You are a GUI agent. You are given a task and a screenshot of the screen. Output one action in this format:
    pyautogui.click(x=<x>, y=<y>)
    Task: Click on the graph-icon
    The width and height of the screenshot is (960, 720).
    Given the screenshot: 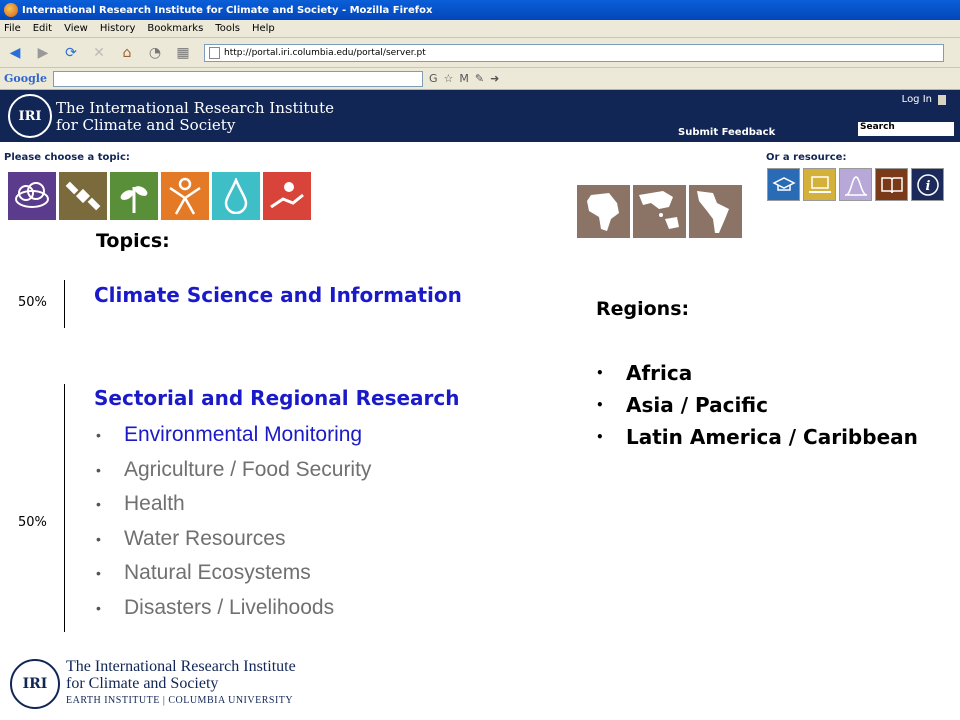 What is the action you would take?
    pyautogui.click(x=855, y=184)
    